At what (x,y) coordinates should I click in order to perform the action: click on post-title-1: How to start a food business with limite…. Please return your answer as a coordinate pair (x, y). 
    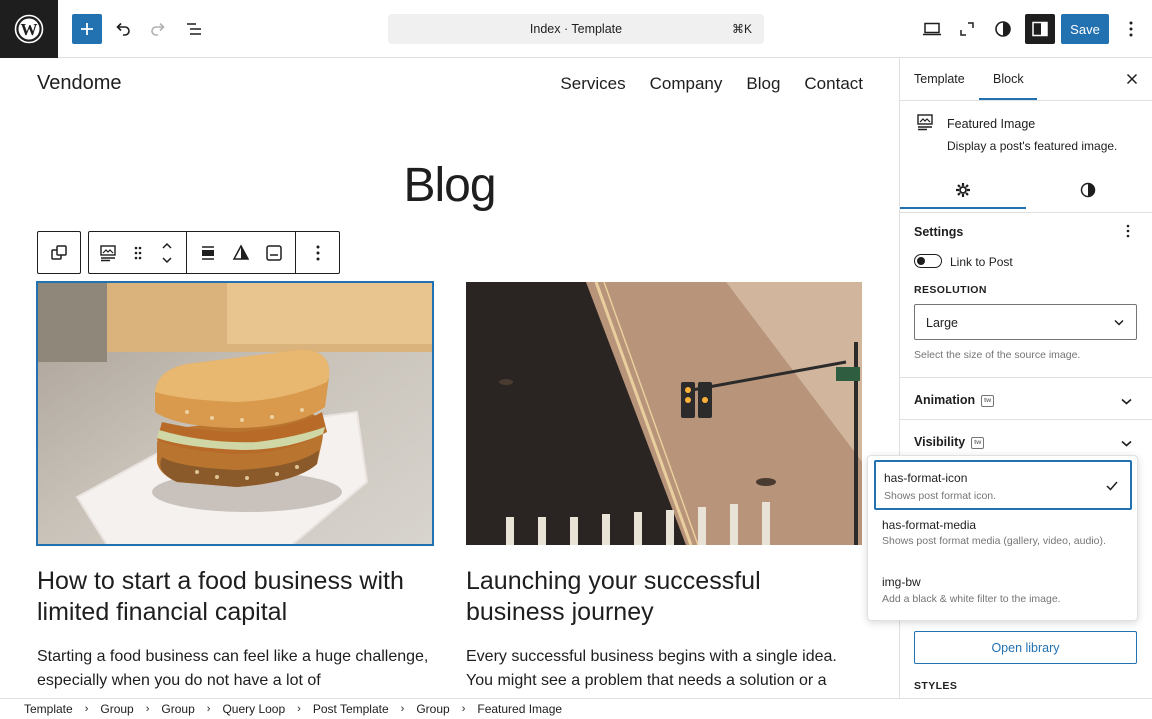
    Looking at the image, I should click on (237, 597).